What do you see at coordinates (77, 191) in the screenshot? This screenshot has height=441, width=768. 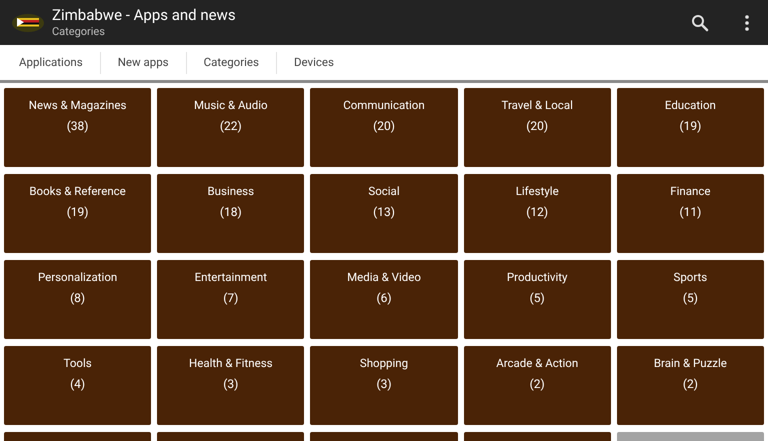 I see `category-name: Books & Reference` at bounding box center [77, 191].